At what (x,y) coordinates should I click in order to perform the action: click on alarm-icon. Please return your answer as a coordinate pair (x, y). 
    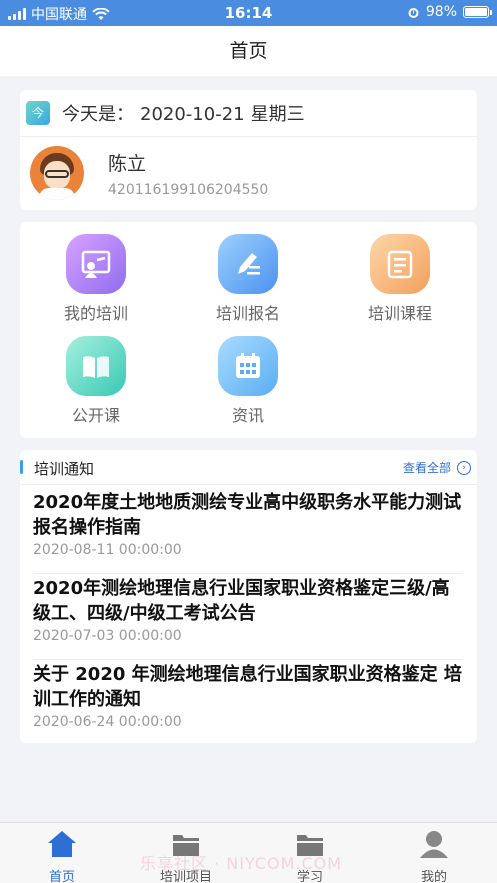
    Looking at the image, I should click on (413, 12).